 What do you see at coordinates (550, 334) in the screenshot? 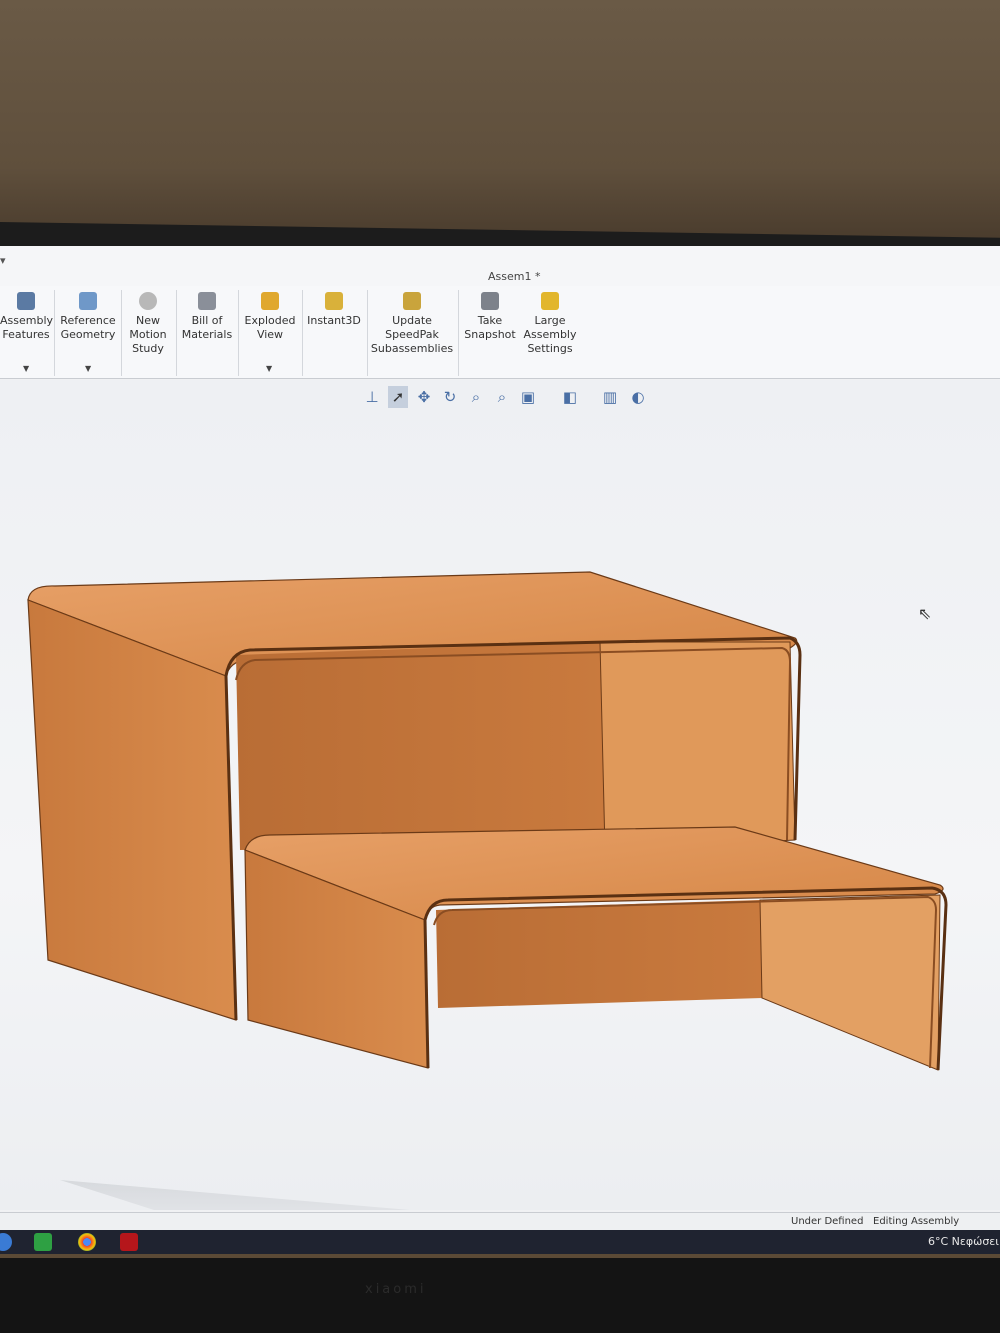
I see `large-assembly-settings-label: Large Assembly Settings` at bounding box center [550, 334].